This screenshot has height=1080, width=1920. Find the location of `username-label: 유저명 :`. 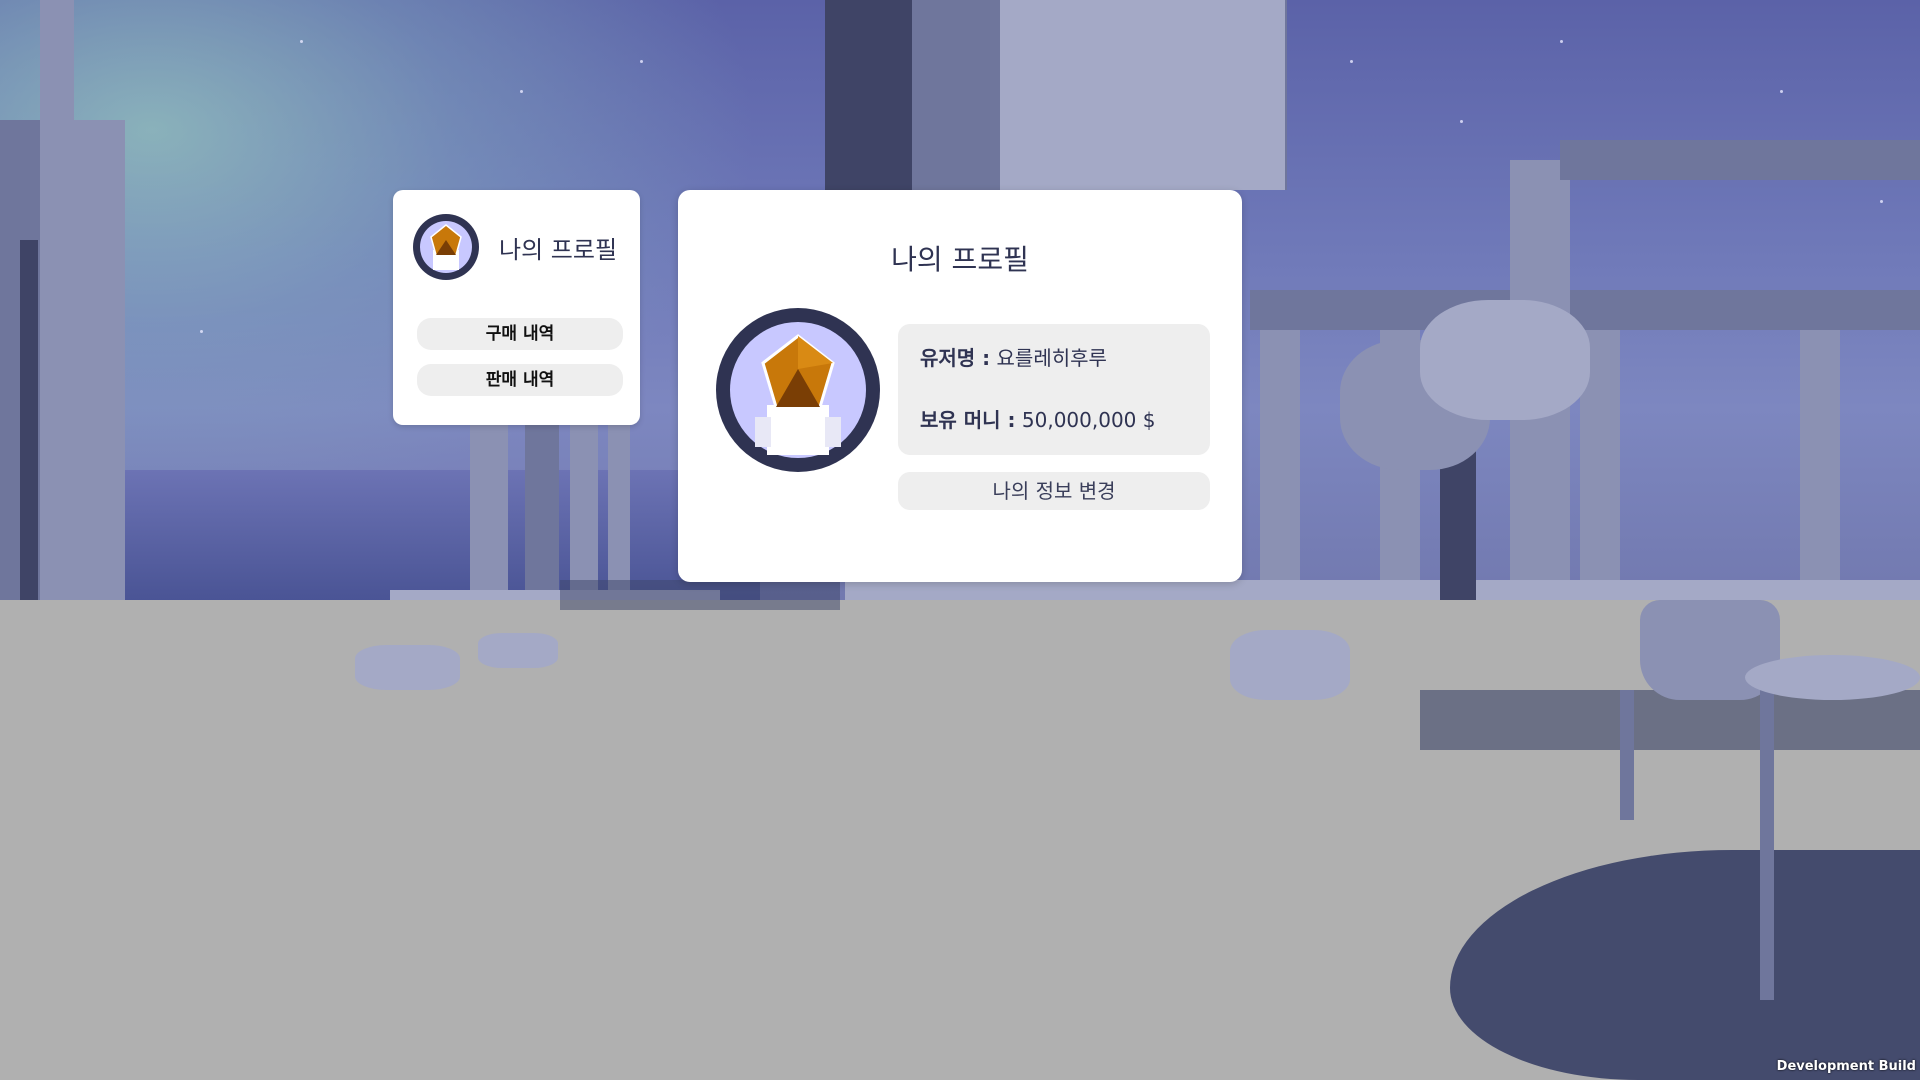

username-label: 유저명 : is located at coordinates (955, 358).